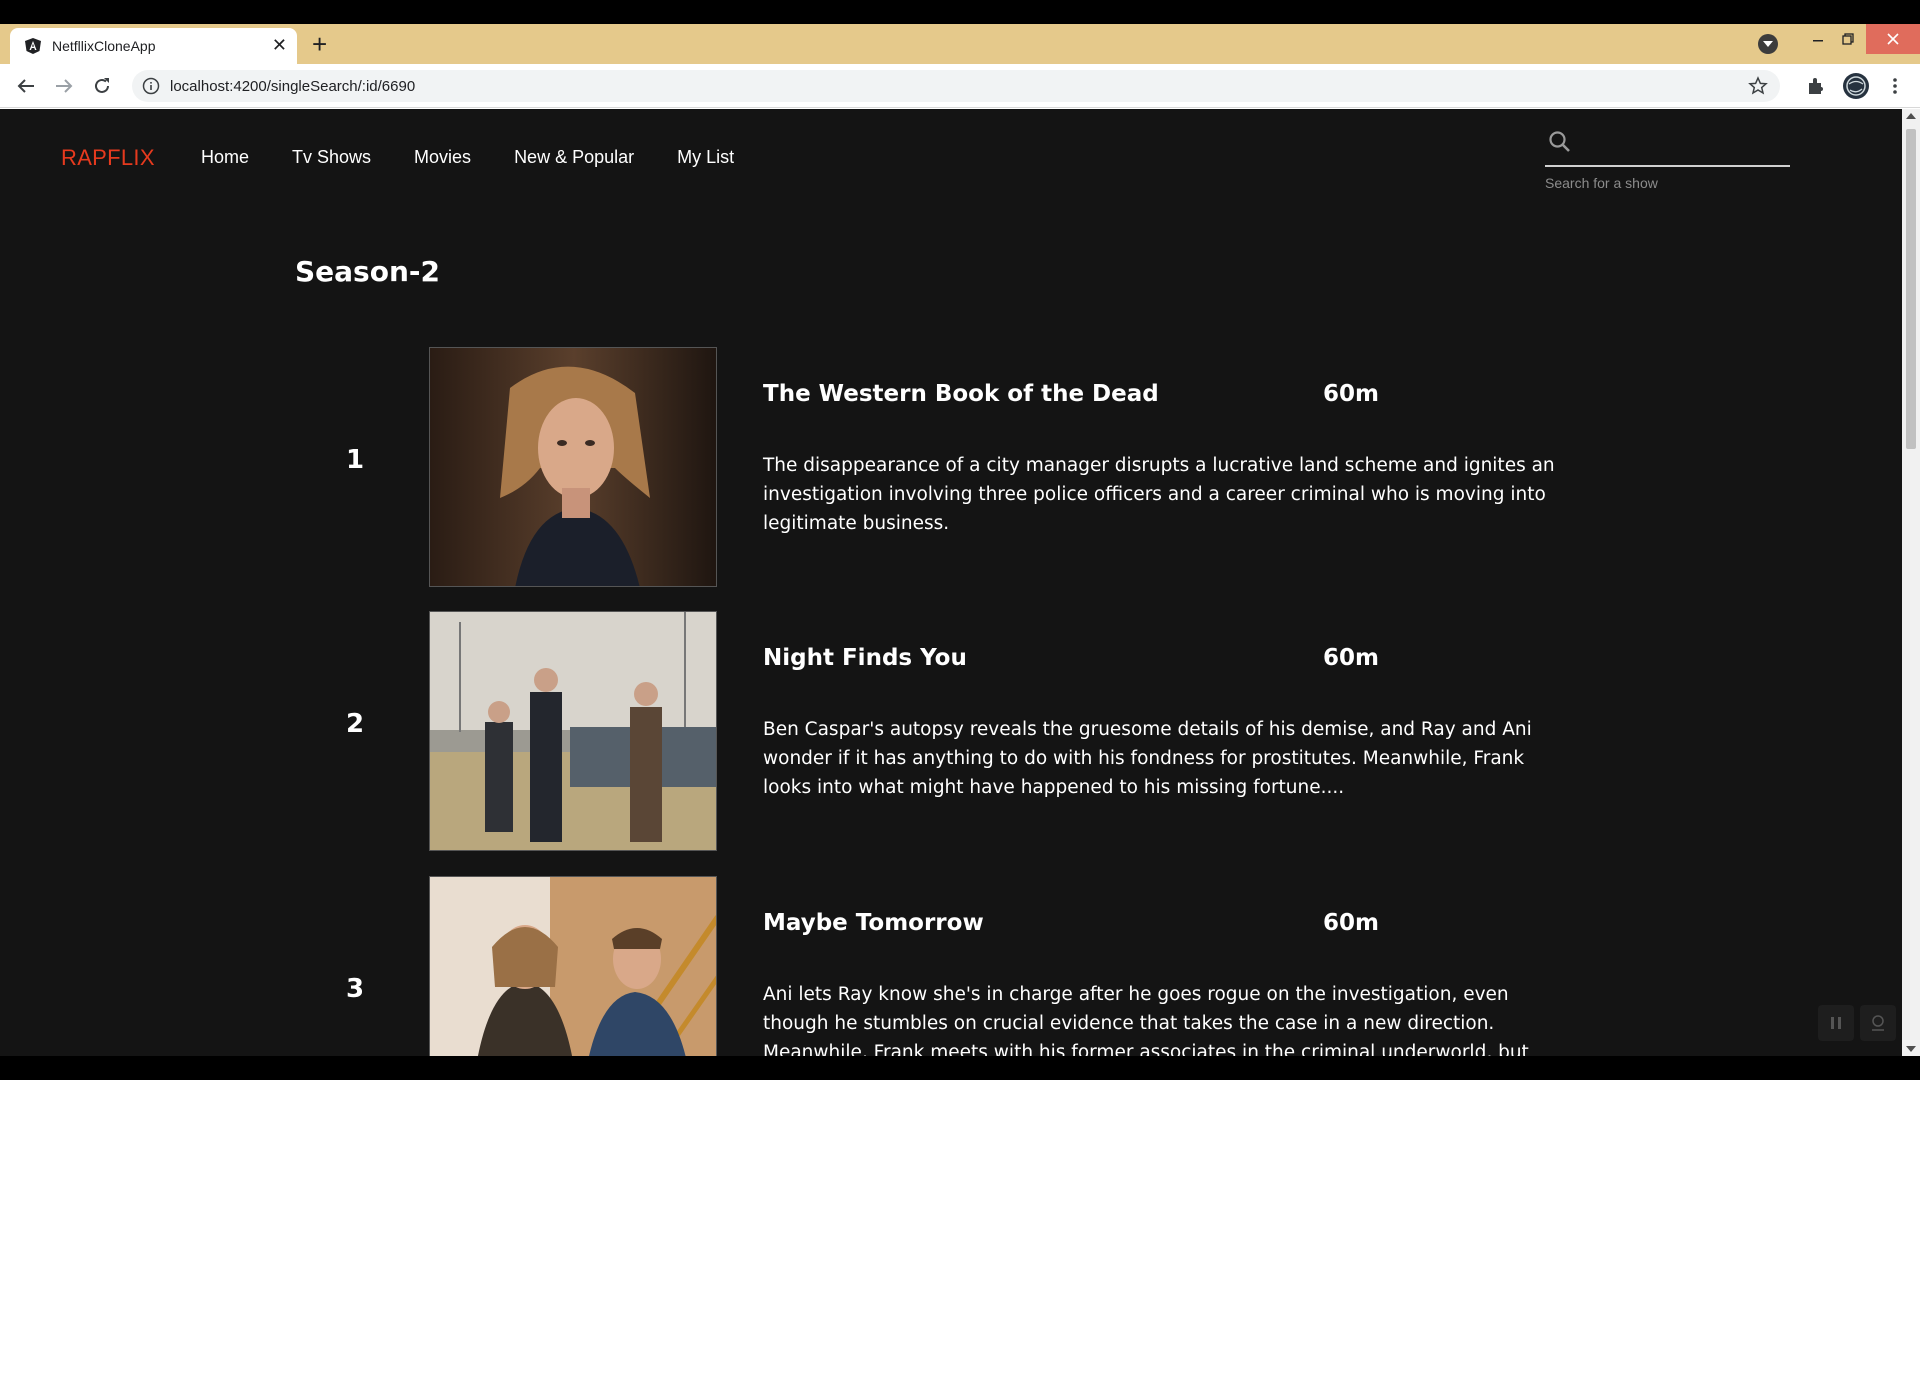 This screenshot has height=1380, width=1920. Describe the element at coordinates (1816, 86) in the screenshot. I see `extensions-icon` at that location.